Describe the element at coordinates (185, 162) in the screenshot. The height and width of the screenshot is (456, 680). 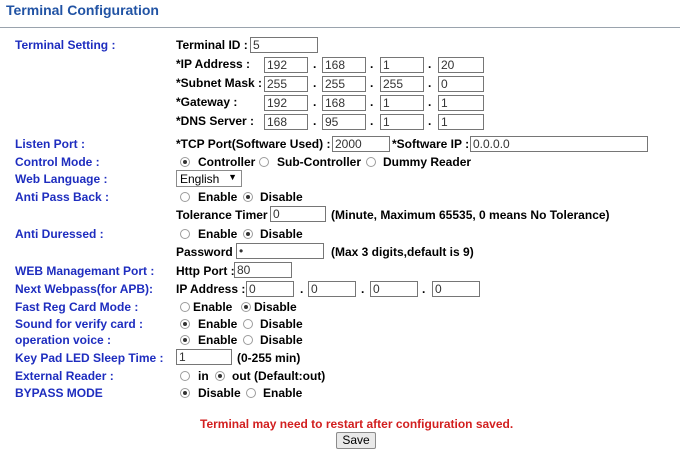
I see `radio-controller` at that location.